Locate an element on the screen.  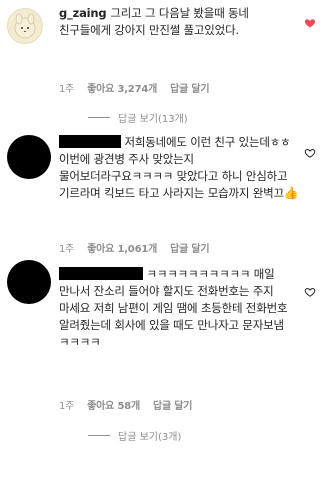
comment-likes: 좋아요 3,274개 is located at coordinates (122, 87).